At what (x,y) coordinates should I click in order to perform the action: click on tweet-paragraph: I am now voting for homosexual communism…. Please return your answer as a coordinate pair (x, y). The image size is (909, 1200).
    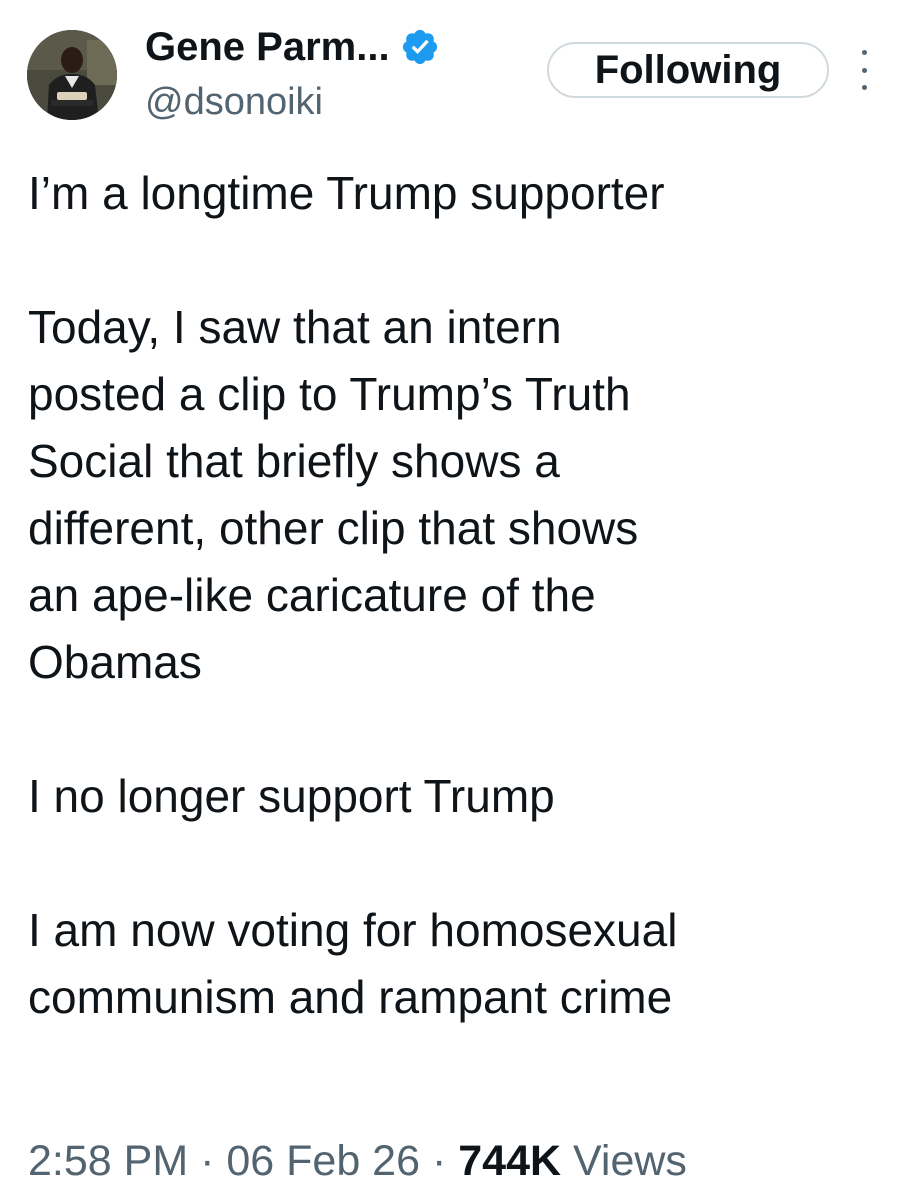
    Looking at the image, I should click on (353, 963).